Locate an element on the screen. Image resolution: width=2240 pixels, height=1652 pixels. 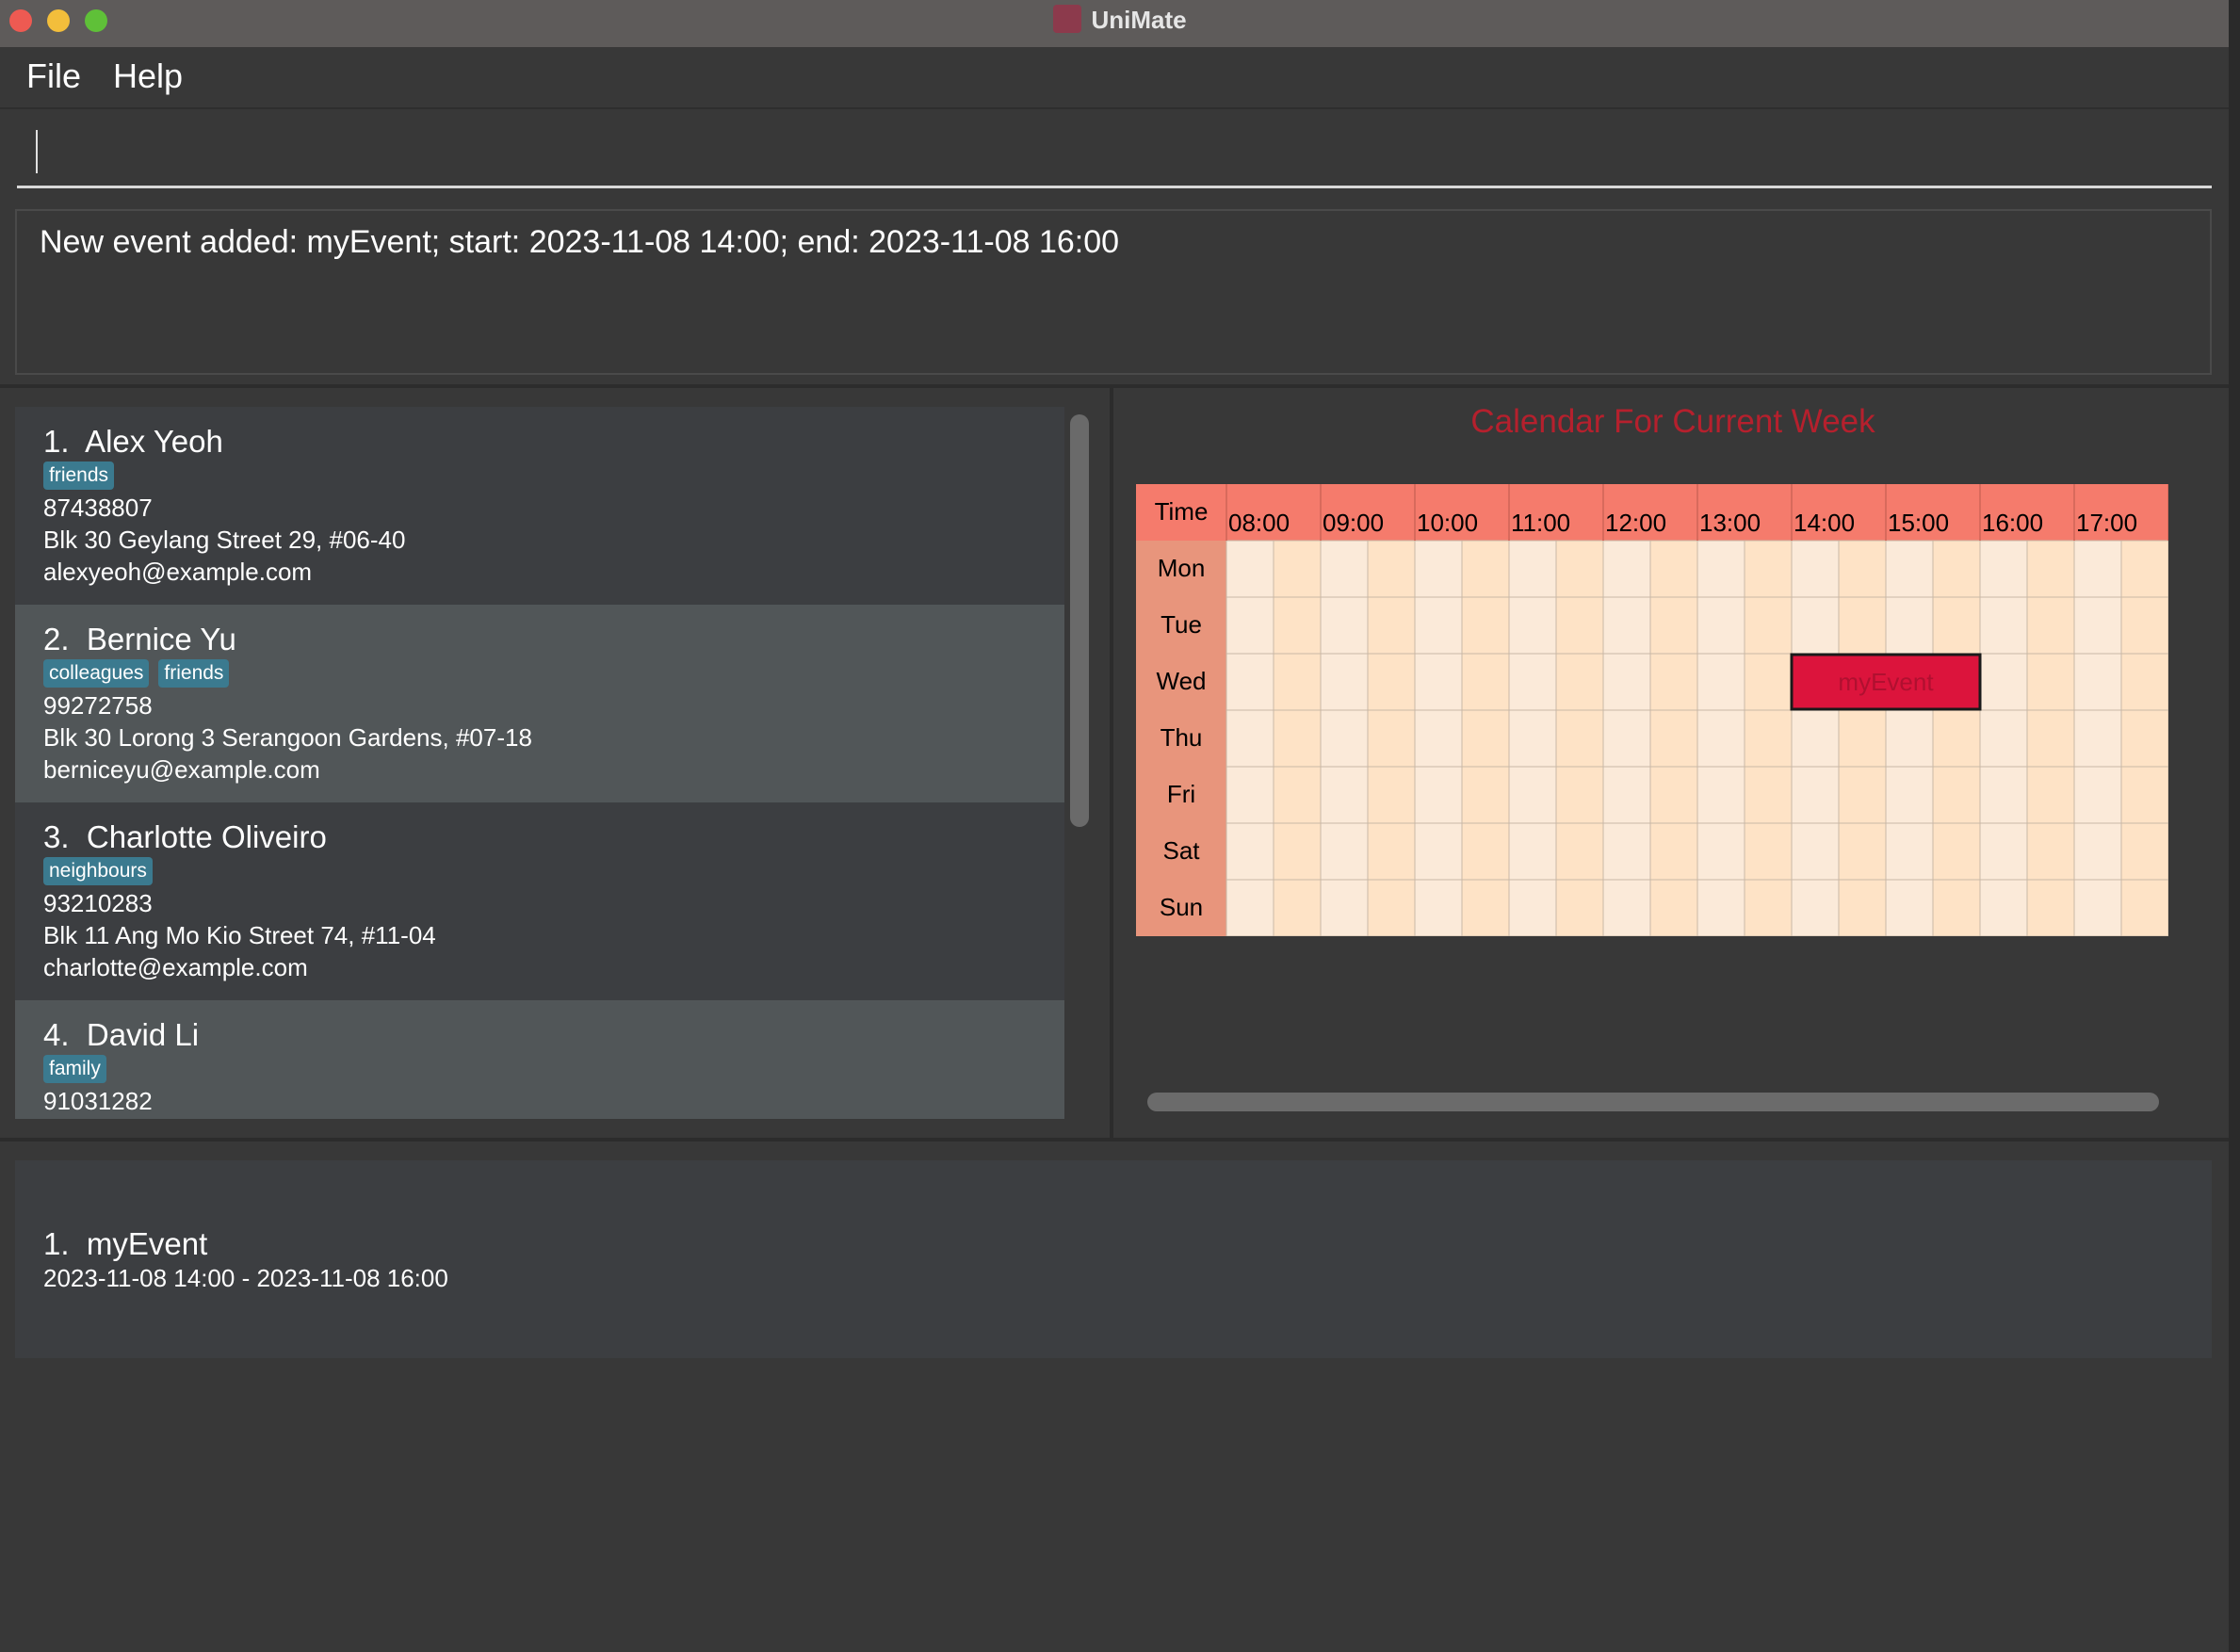
person-name: 1. Alex Yeoh is located at coordinates (133, 442).